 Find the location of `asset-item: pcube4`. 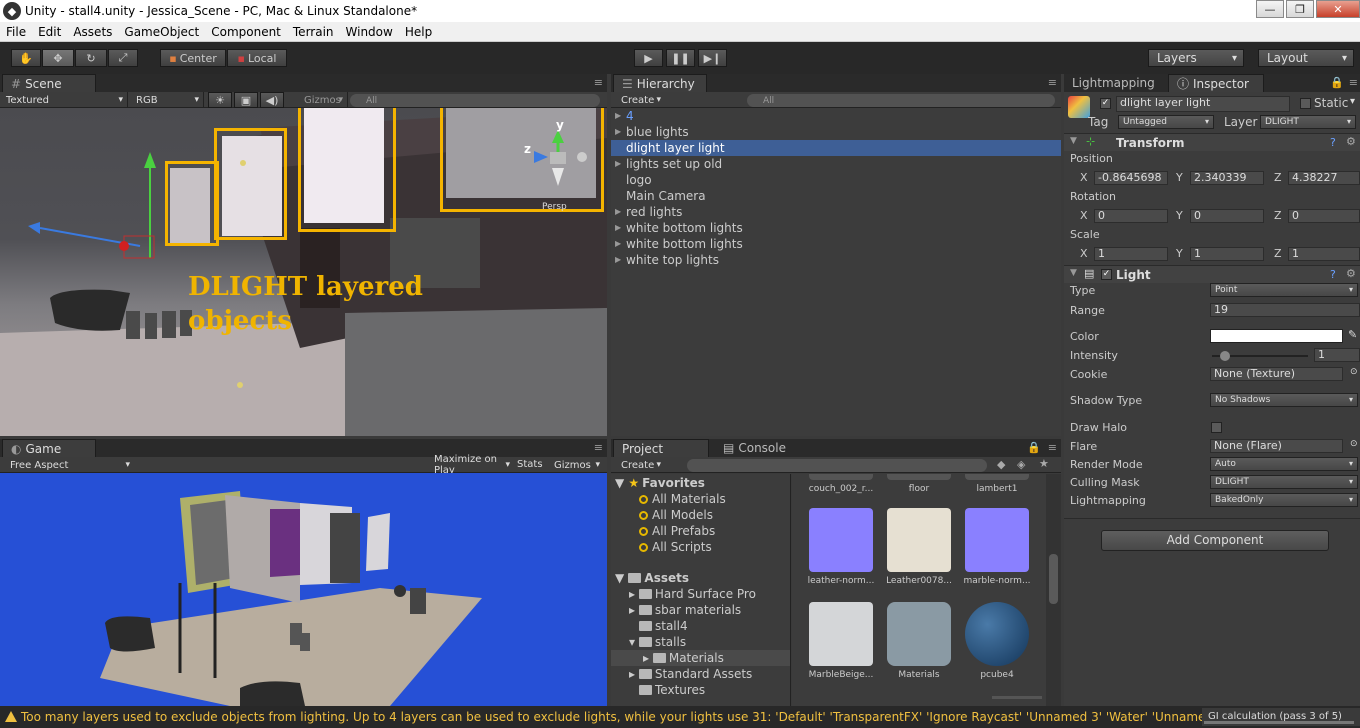

asset-item: pcube4 is located at coordinates (997, 641).